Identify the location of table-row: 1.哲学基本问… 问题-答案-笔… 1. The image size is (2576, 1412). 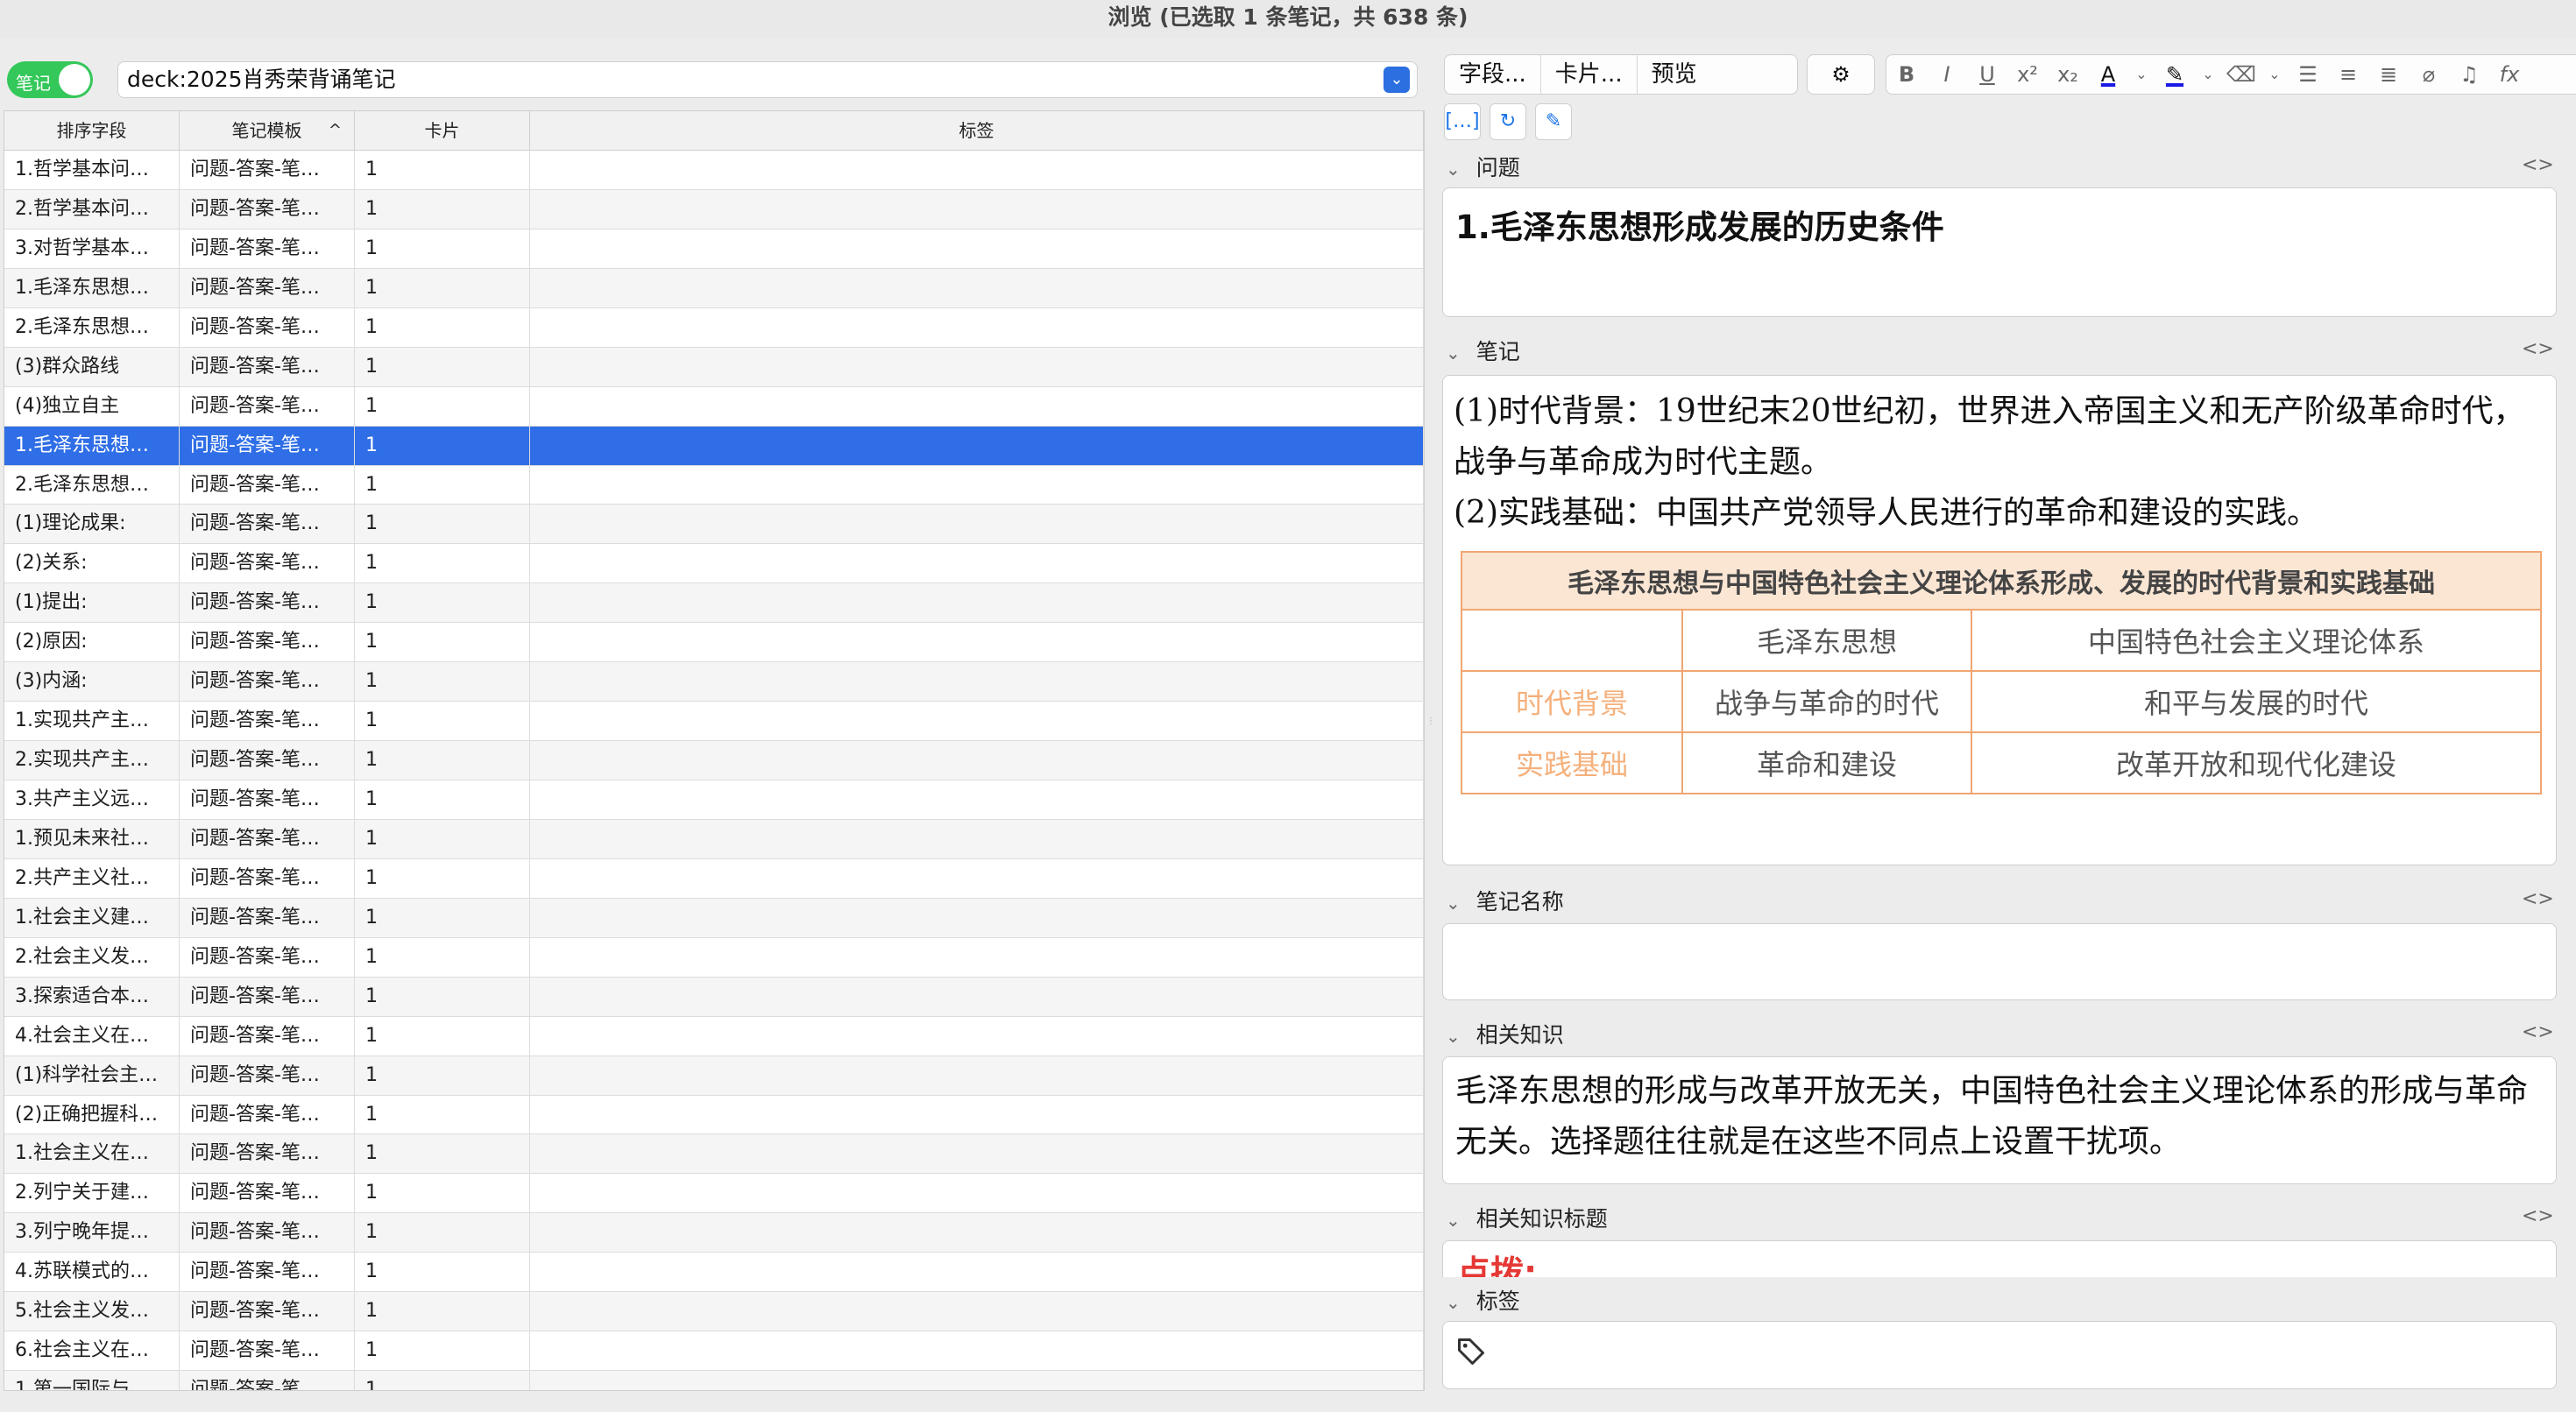
(714, 171).